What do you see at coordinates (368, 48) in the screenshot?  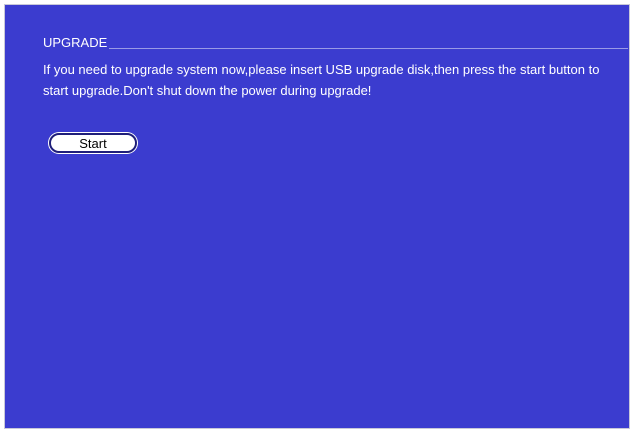 I see `section-divider` at bounding box center [368, 48].